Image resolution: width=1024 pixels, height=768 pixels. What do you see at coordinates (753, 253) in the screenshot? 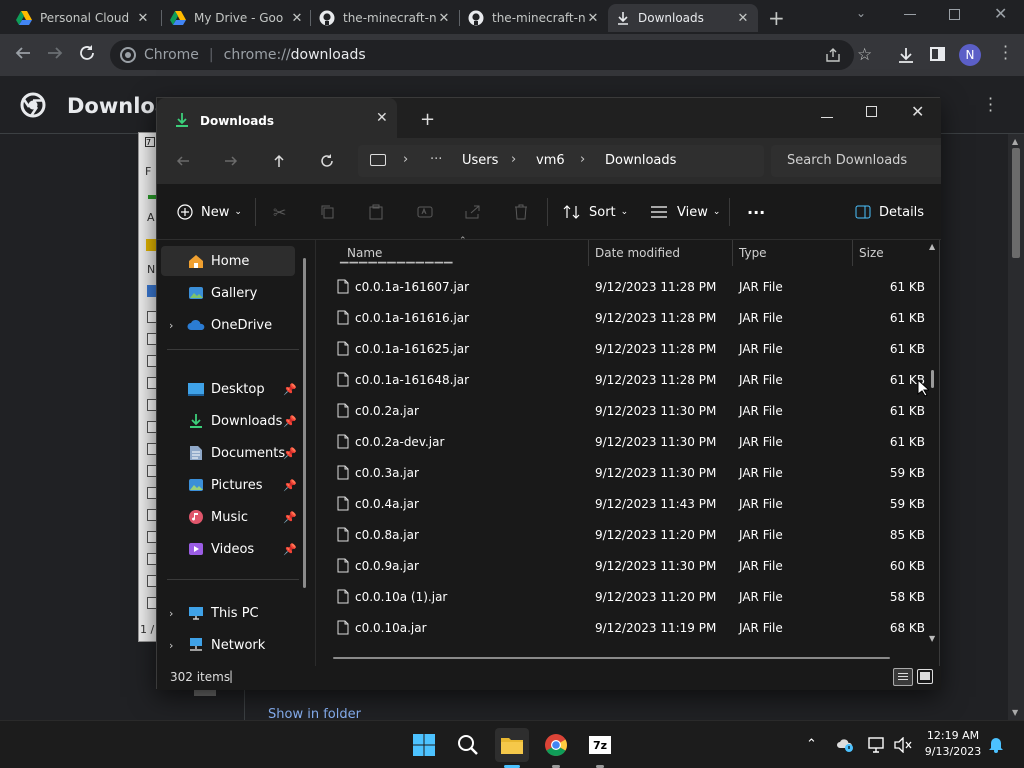
I see `column-header-type: Type` at bounding box center [753, 253].